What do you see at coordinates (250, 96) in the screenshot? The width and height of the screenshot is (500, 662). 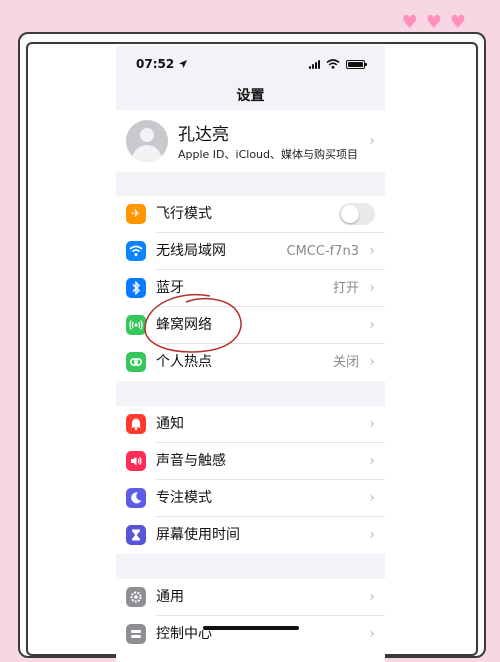 I see `page-title: 设置` at bounding box center [250, 96].